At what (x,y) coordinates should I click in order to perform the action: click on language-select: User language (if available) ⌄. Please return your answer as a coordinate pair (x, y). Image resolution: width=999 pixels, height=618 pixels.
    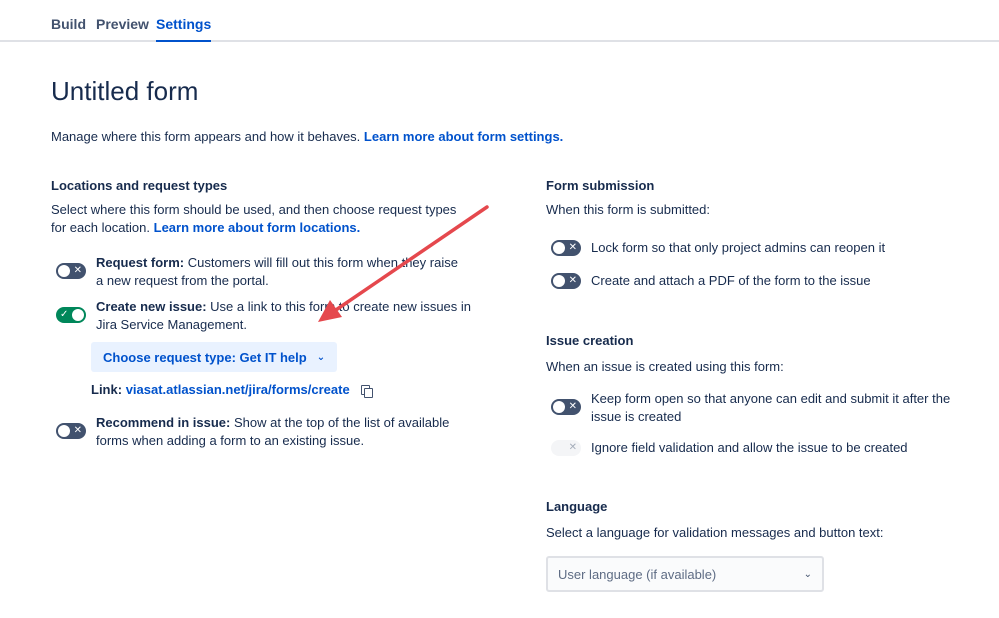
    Looking at the image, I should click on (685, 574).